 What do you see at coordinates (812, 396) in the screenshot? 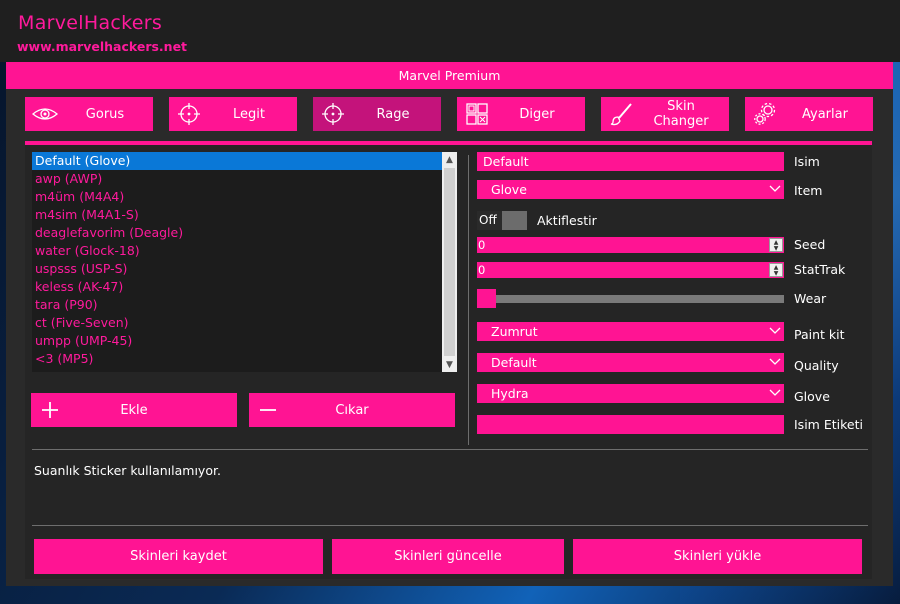
I see `glove-label: Glove` at bounding box center [812, 396].